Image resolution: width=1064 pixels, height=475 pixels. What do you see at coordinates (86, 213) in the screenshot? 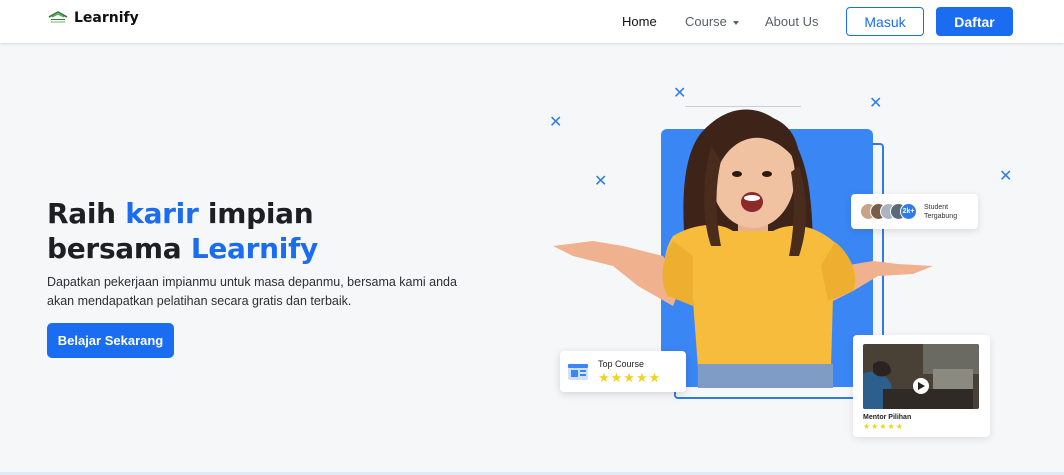
I see `hero-title-part1: Raih` at bounding box center [86, 213].